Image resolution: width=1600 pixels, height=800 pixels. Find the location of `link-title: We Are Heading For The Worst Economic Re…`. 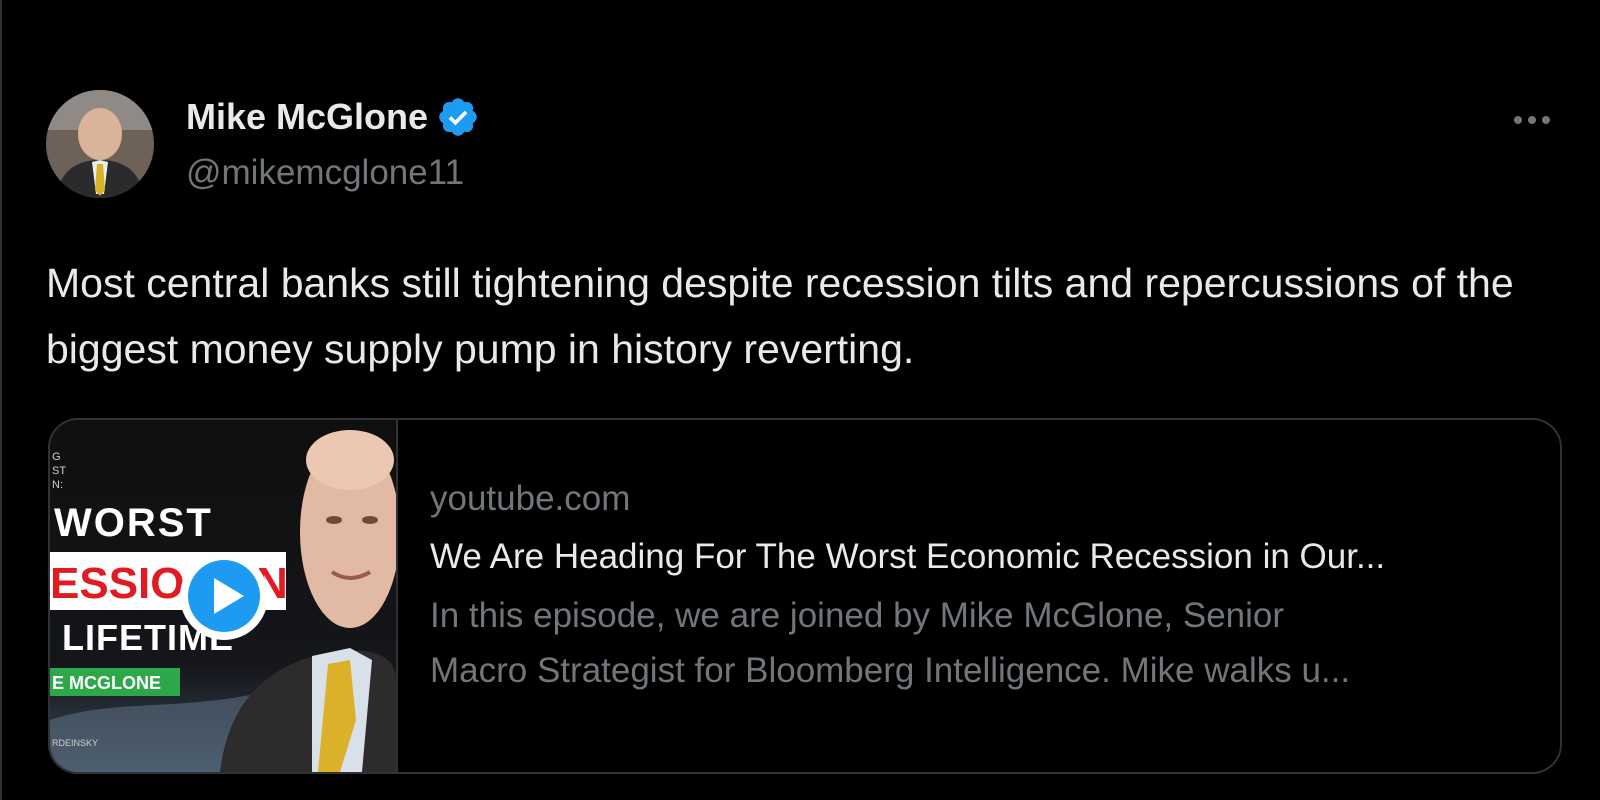

link-title: We Are Heading For The Worst Economic Re… is located at coordinates (985, 557).